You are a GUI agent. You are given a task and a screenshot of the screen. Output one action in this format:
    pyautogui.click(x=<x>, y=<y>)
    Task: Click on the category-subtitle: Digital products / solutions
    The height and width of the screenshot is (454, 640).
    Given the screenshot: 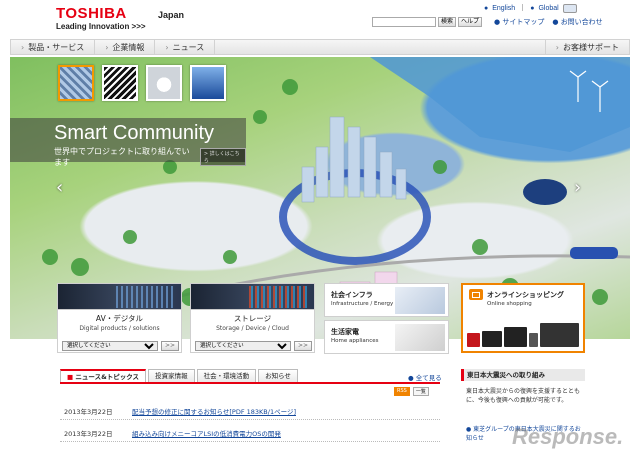 What is the action you would take?
    pyautogui.click(x=119, y=328)
    